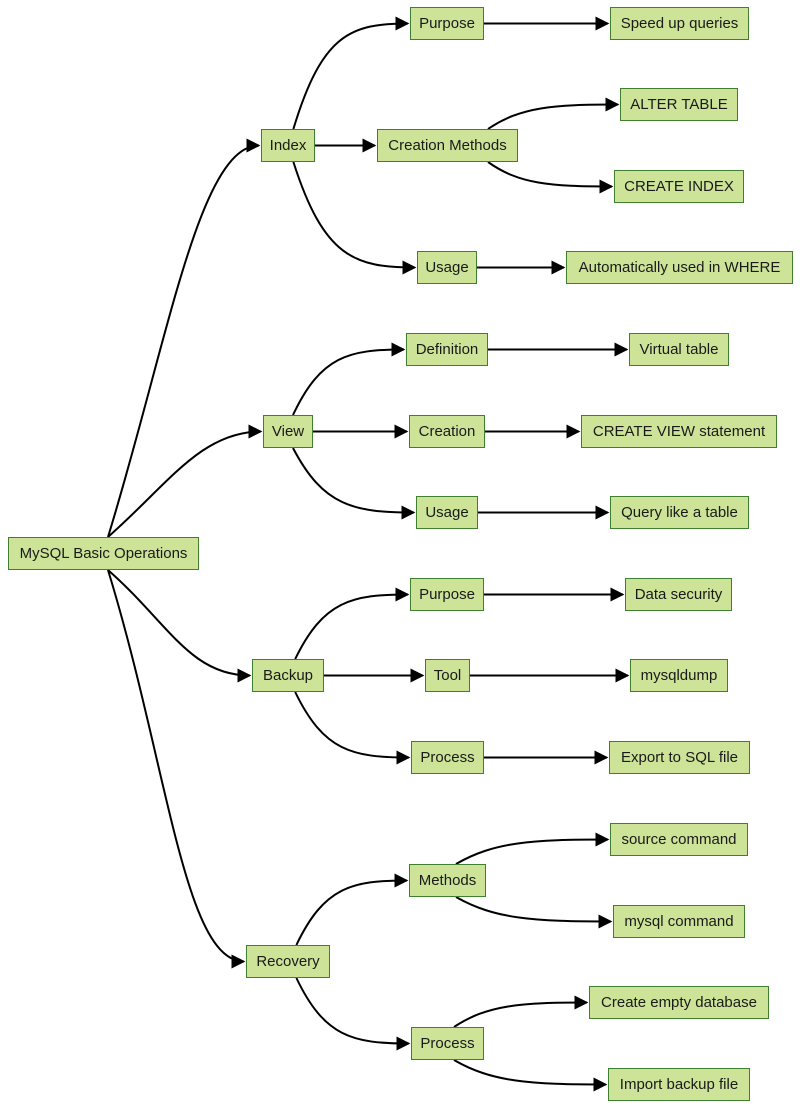  What do you see at coordinates (550, 177) in the screenshot?
I see `edge-index_creation-to-index_creation_create` at bounding box center [550, 177].